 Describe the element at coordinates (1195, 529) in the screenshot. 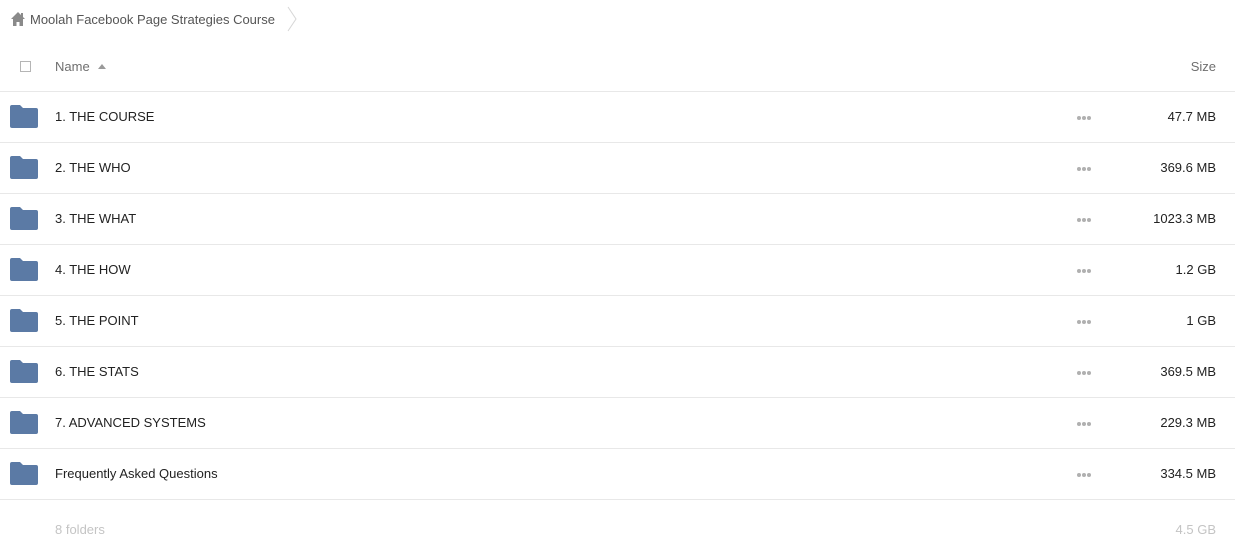

I see `total-size: 4.5 GB` at that location.